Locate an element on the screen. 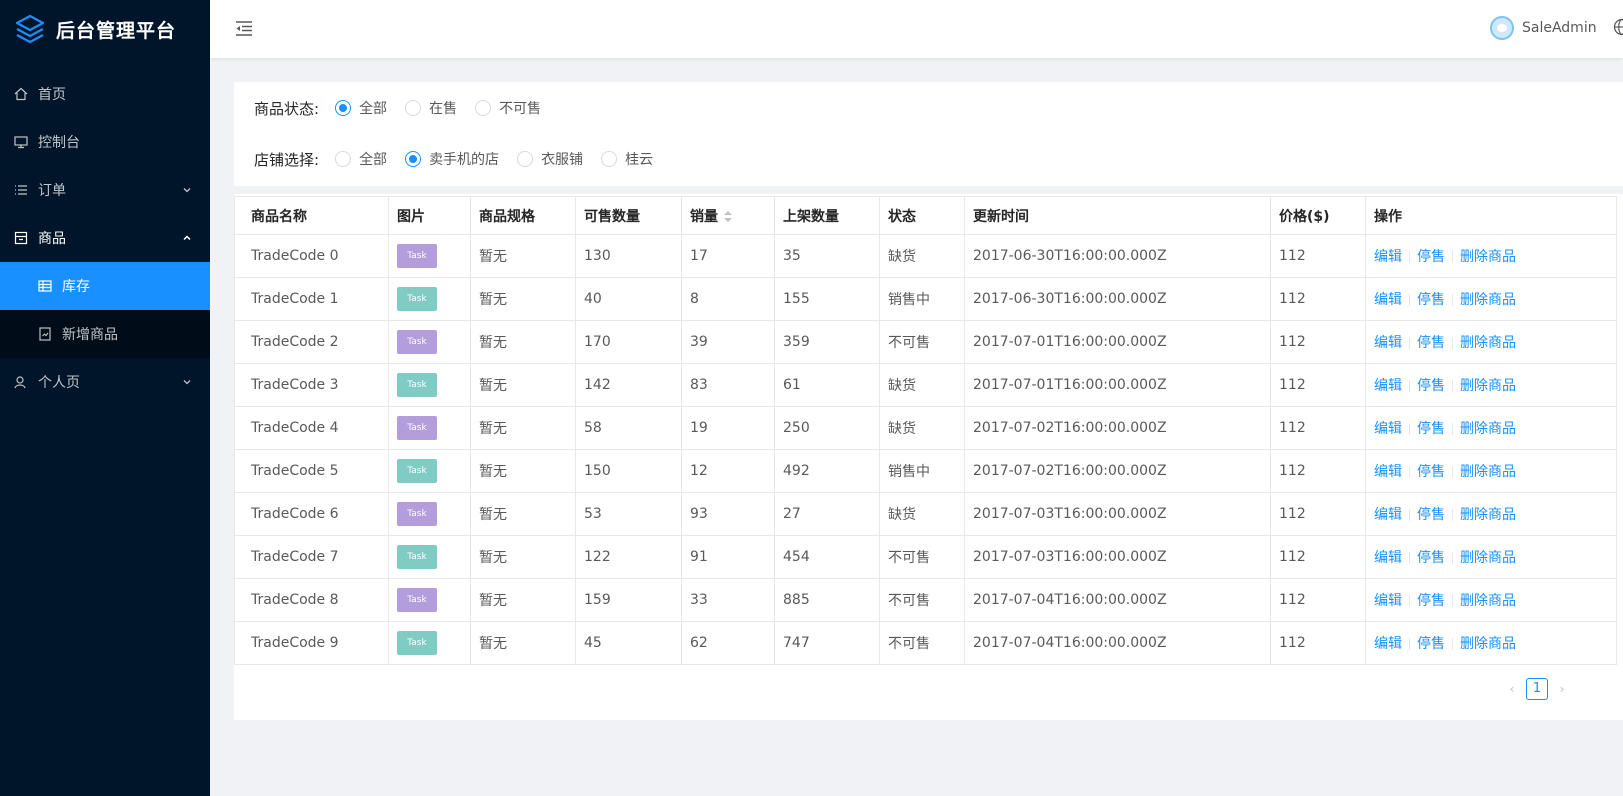 The width and height of the screenshot is (1623, 796). radio-circle is located at coordinates (343, 108).